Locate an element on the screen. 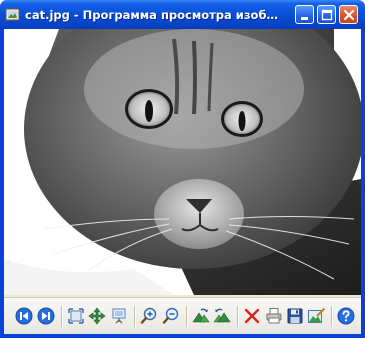 The height and width of the screenshot is (338, 365). best-fit-button is located at coordinates (76, 316).